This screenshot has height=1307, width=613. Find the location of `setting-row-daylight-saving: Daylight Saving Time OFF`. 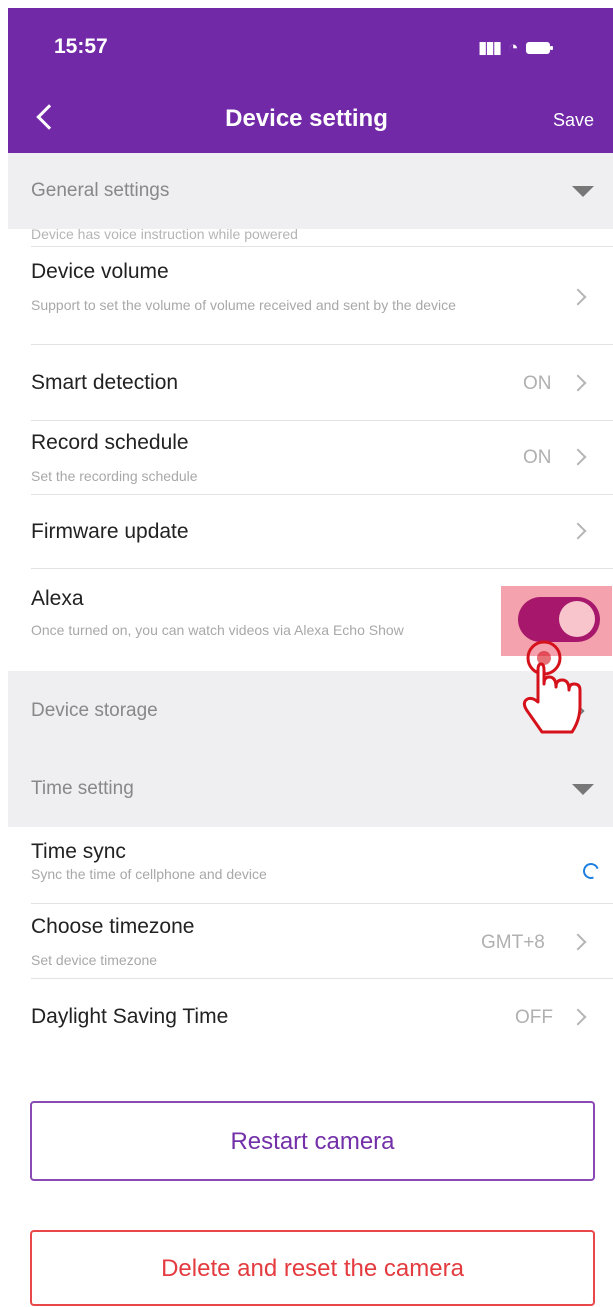

setting-row-daylight-saving: Daylight Saving Time OFF is located at coordinates (310, 1017).